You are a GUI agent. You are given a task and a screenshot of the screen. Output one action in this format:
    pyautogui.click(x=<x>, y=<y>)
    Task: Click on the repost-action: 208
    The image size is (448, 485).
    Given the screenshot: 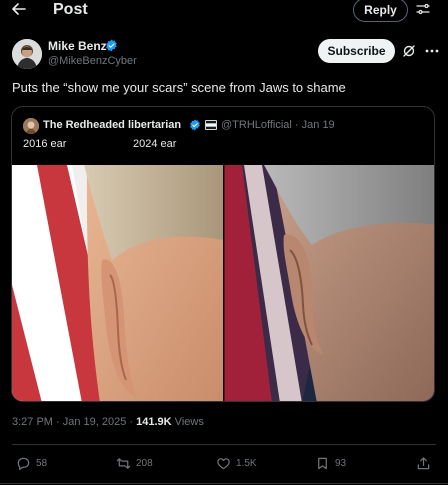 What is the action you would take?
    pyautogui.click(x=134, y=463)
    